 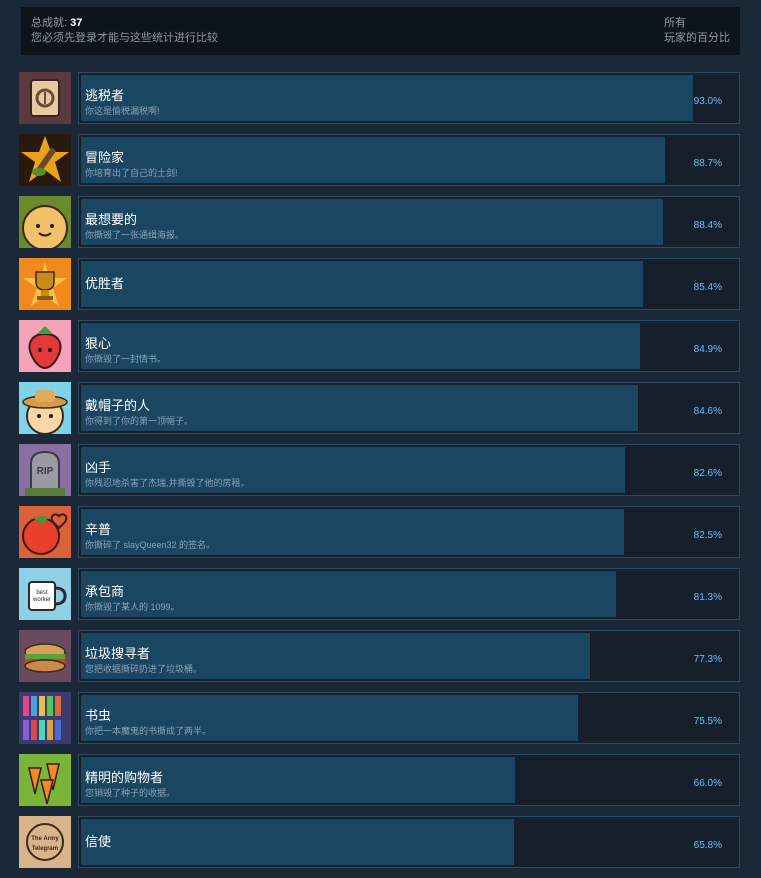 What do you see at coordinates (707, 783) in the screenshot?
I see `achievement-percent: 66.0%` at bounding box center [707, 783].